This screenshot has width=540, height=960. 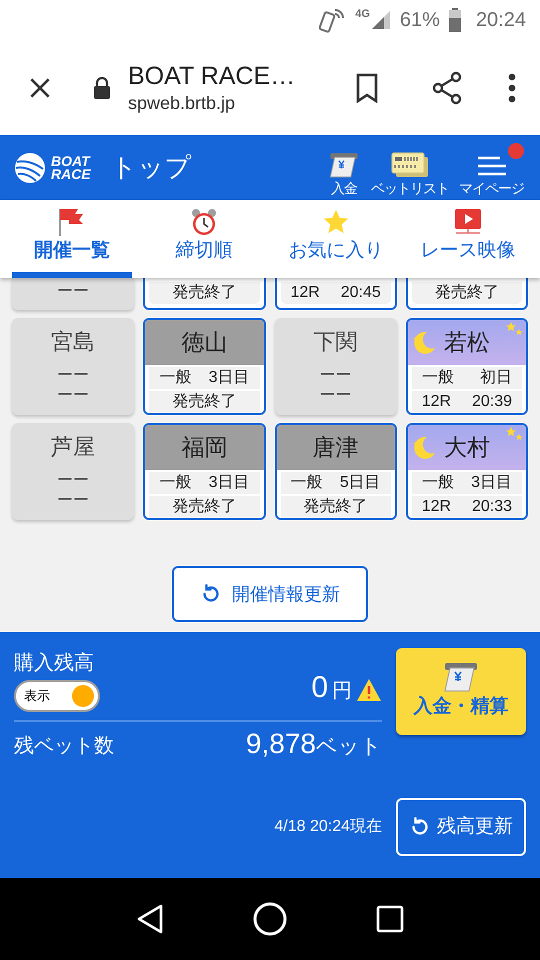 What do you see at coordinates (150, 919) in the screenshot?
I see `back-icon` at bounding box center [150, 919].